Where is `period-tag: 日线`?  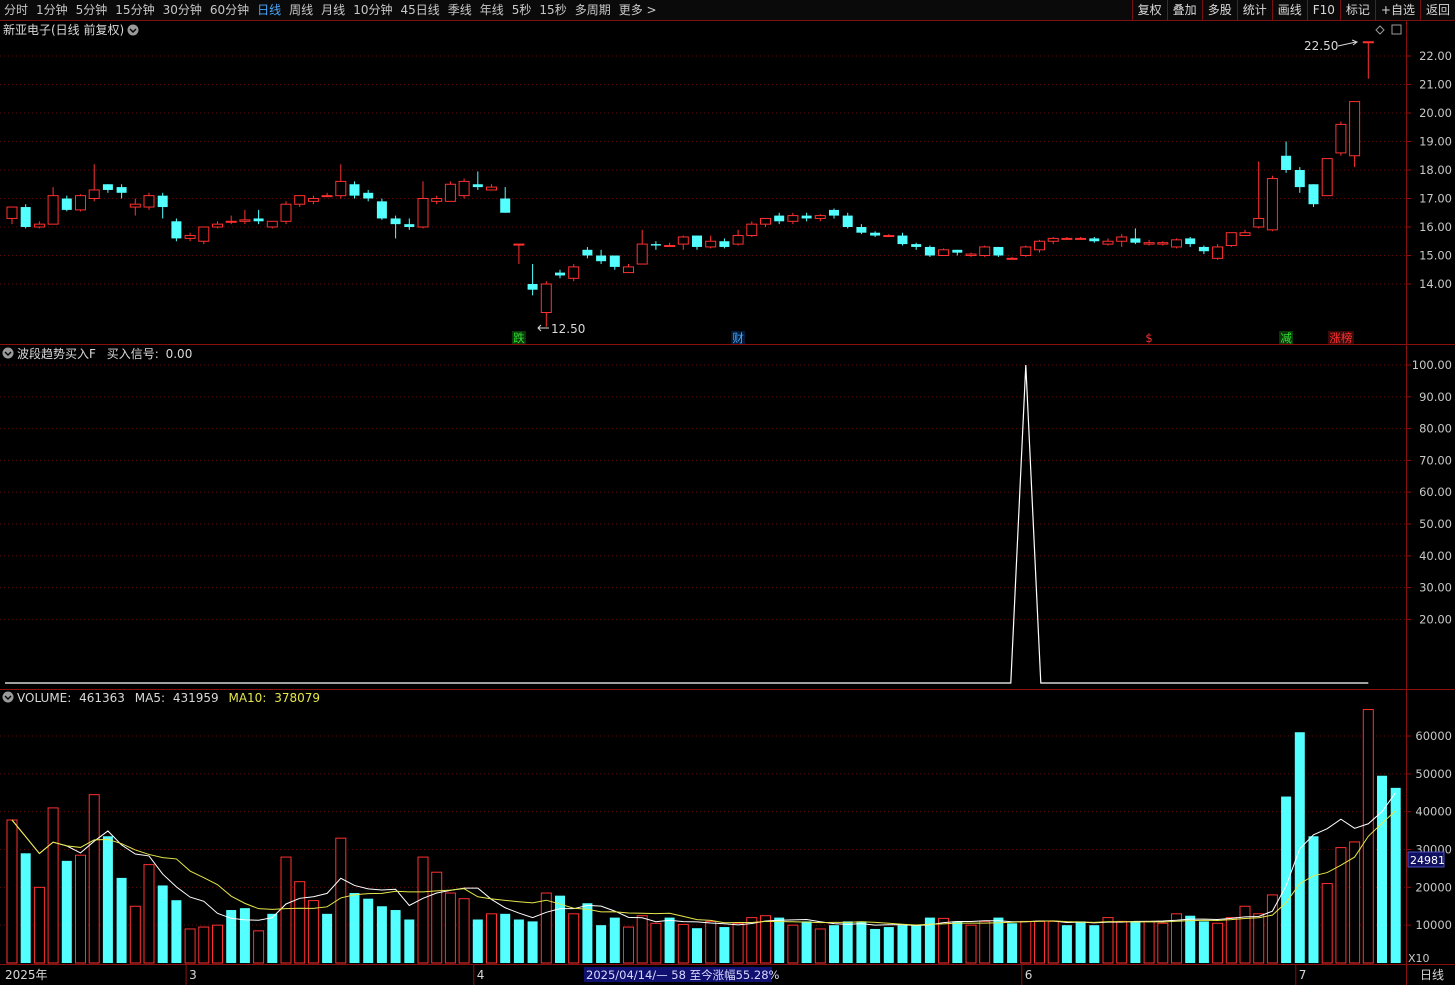 period-tag: 日线 is located at coordinates (1432, 975).